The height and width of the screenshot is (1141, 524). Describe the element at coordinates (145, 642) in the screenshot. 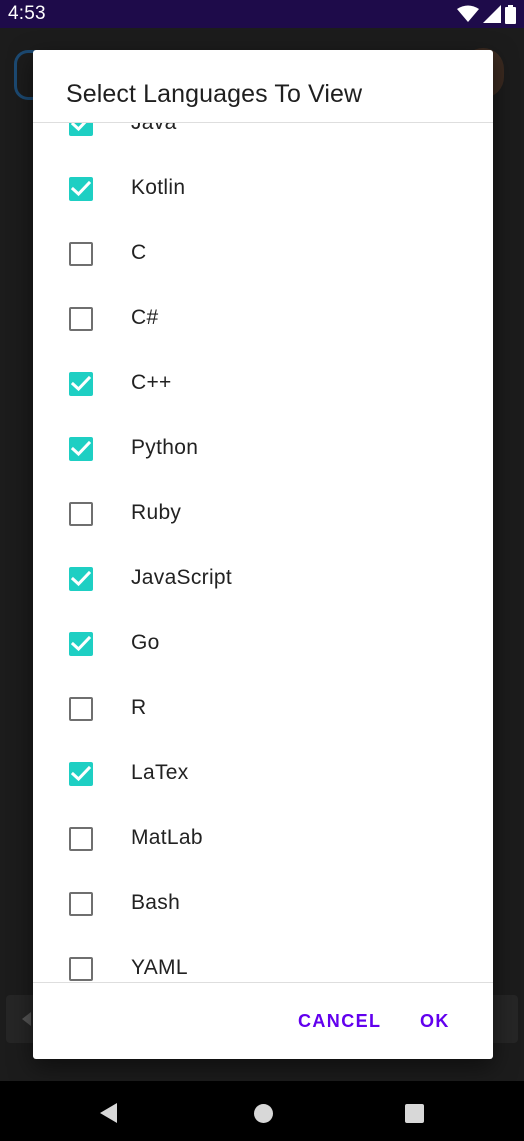

I see `option-label: Go` at that location.